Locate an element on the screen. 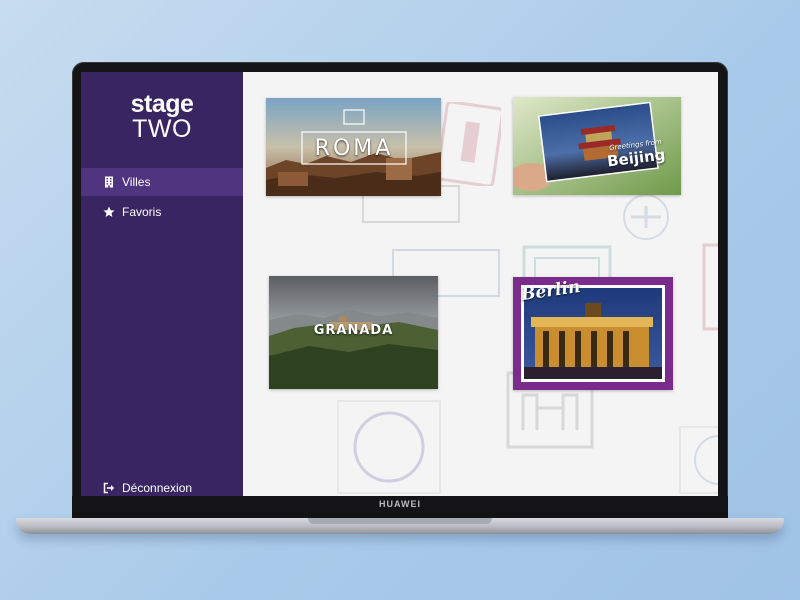 The width and height of the screenshot is (800, 600). app-logo: stage TWO is located at coordinates (162, 117).